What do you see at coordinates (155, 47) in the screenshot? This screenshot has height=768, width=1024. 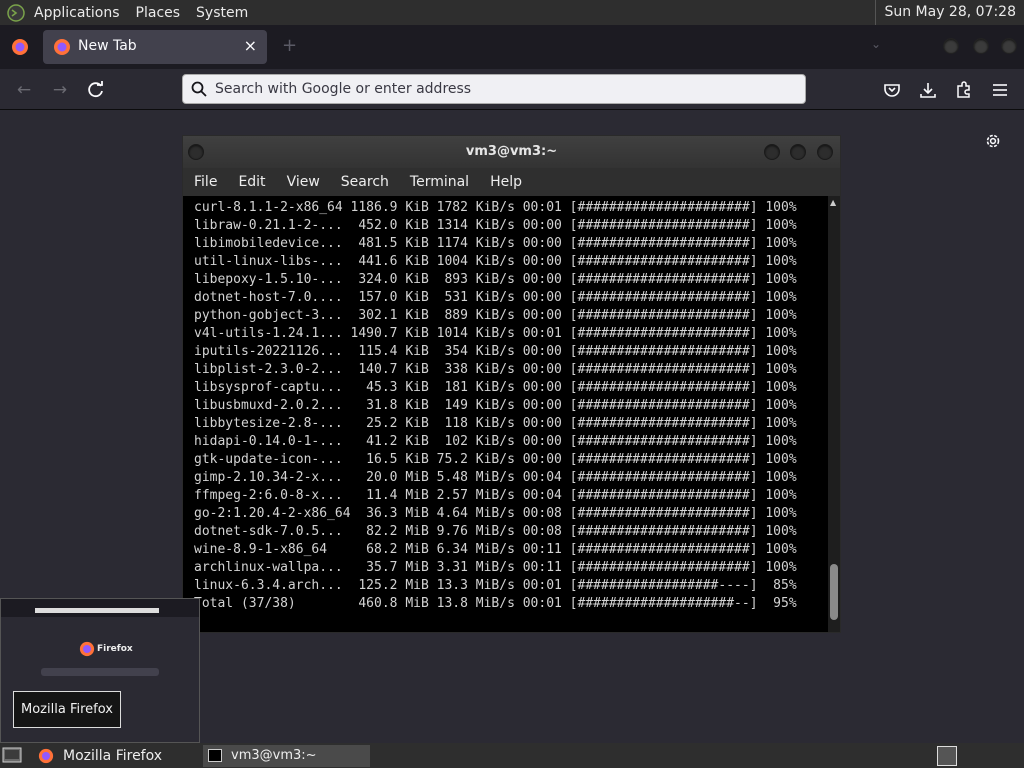 I see `tab-new-tab: New Tab ×` at bounding box center [155, 47].